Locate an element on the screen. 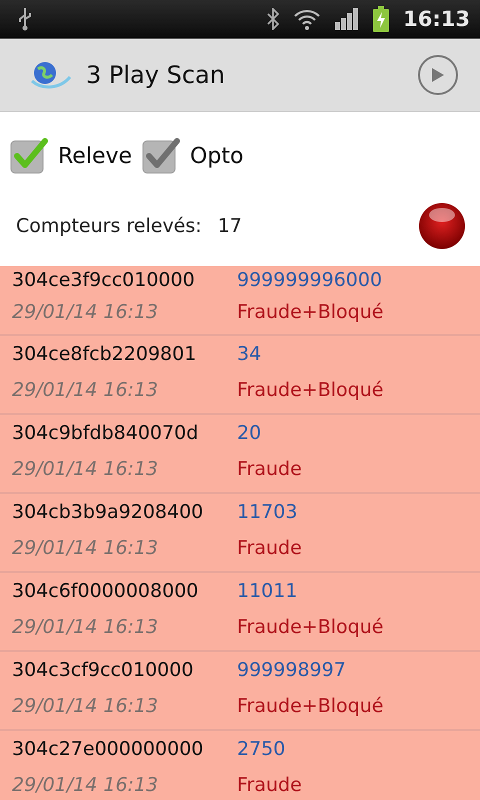 Image resolution: width=480 pixels, height=800 pixels. reading-row: 304cb3b9a9208400 11703 29/01/14 16:13 Fraude is located at coordinates (240, 533).